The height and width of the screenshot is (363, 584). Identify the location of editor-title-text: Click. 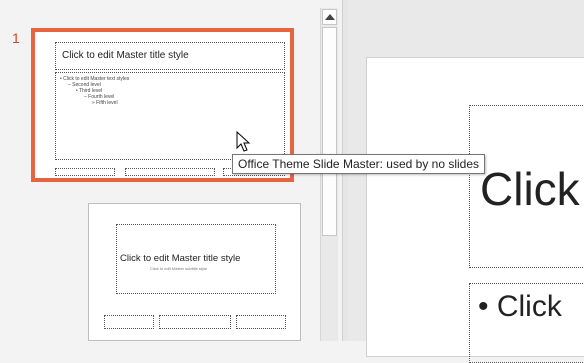
(530, 189).